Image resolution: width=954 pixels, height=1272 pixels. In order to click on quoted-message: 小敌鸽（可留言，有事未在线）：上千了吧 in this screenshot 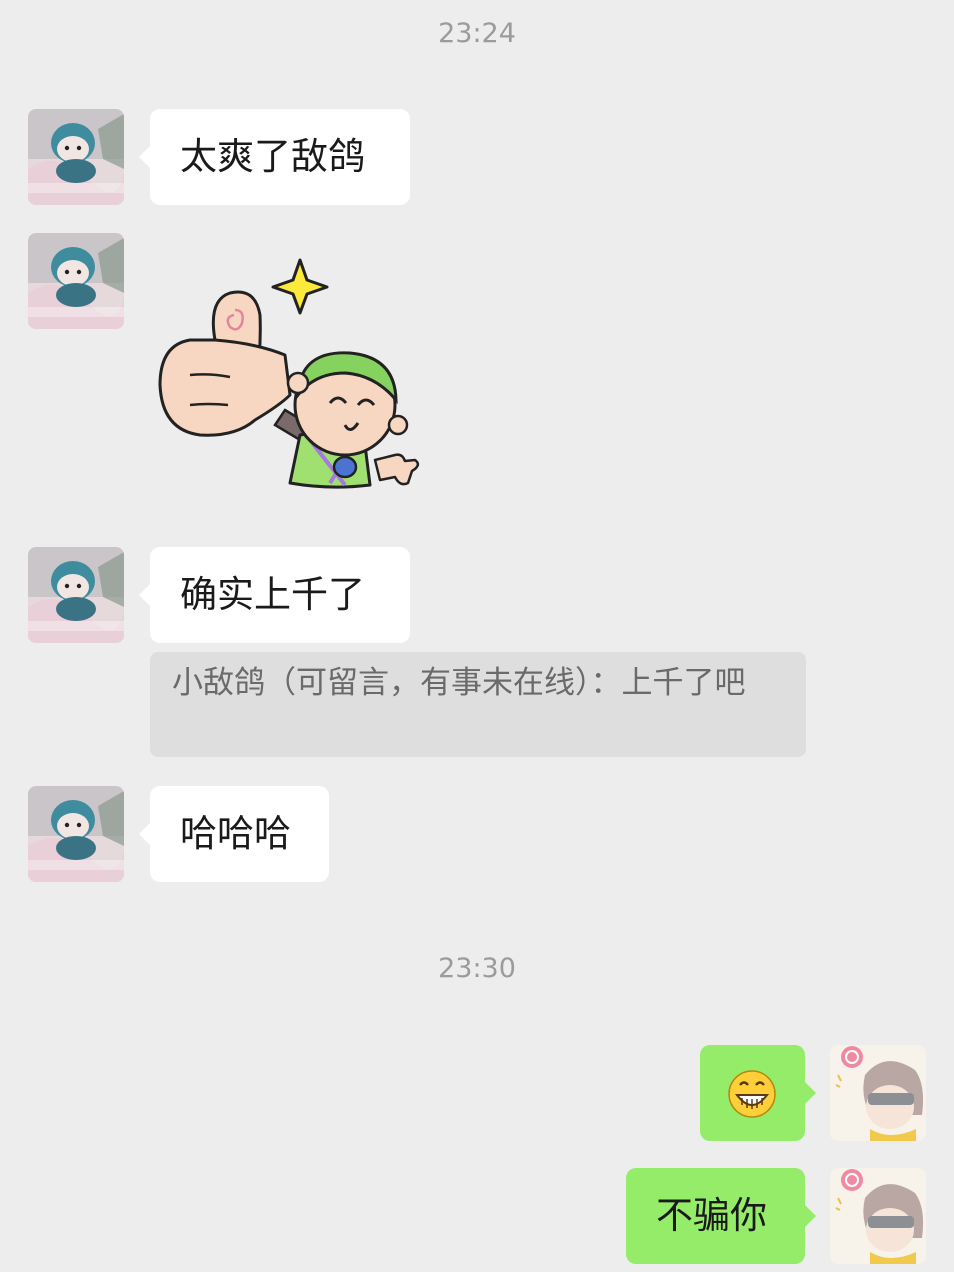, I will do `click(478, 704)`.